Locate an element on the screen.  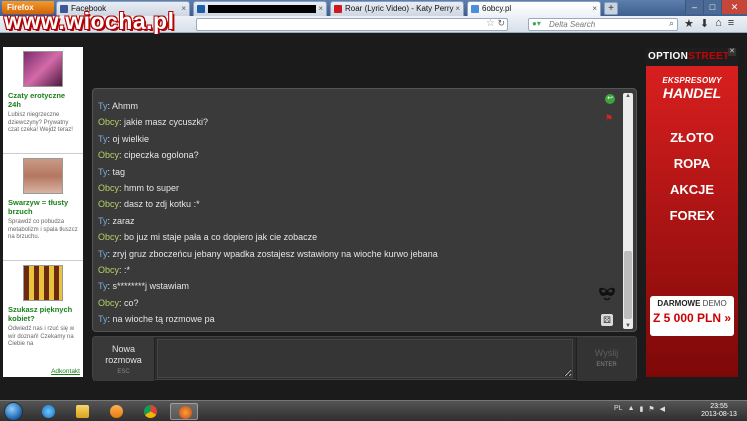
chat-message: Ty: s********j wstawiam is located at coordinates (144, 286).